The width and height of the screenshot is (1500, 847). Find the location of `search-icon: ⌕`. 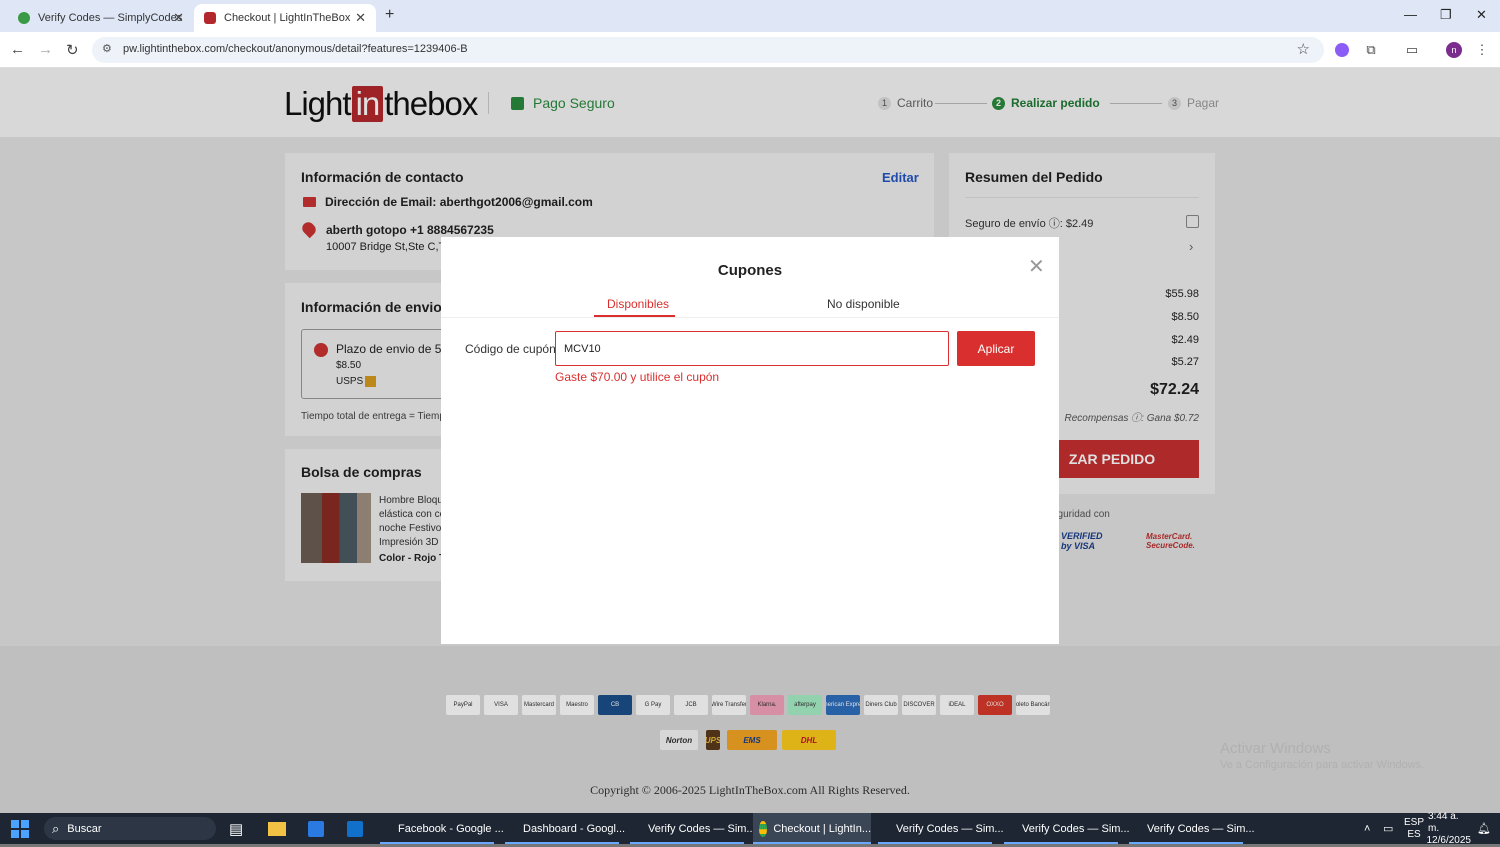

search-icon: ⌕ is located at coordinates (56, 828).